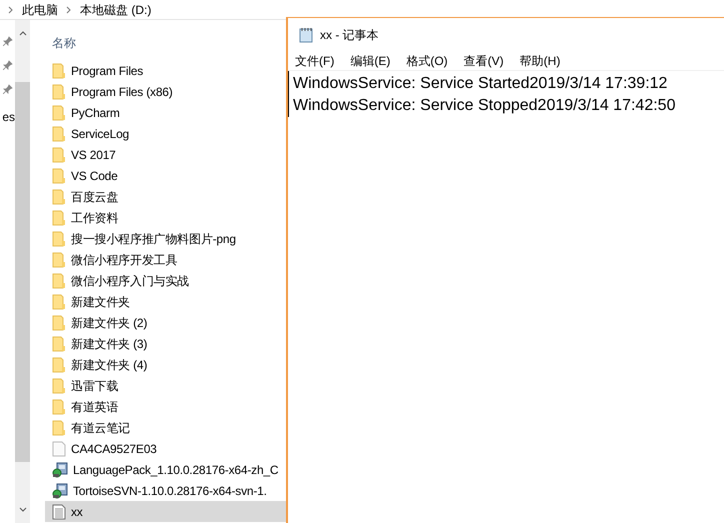 The width and height of the screenshot is (724, 523). What do you see at coordinates (22, 33) in the screenshot?
I see `scroll-up-icon` at bounding box center [22, 33].